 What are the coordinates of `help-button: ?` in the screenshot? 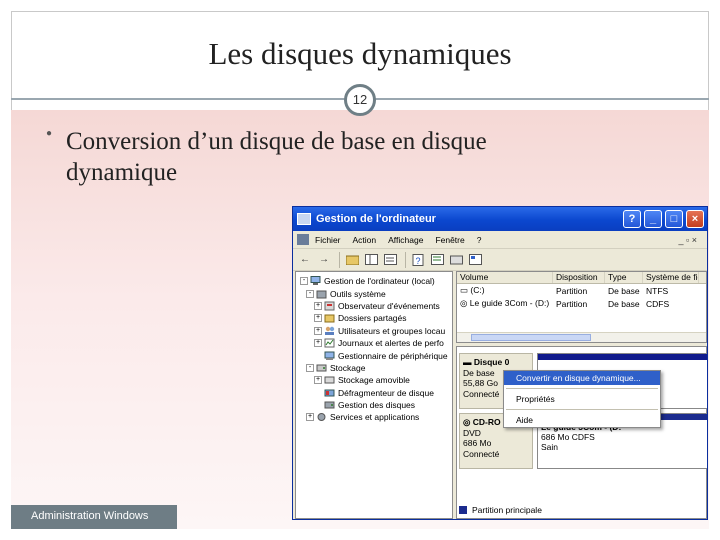 It's located at (632, 219).